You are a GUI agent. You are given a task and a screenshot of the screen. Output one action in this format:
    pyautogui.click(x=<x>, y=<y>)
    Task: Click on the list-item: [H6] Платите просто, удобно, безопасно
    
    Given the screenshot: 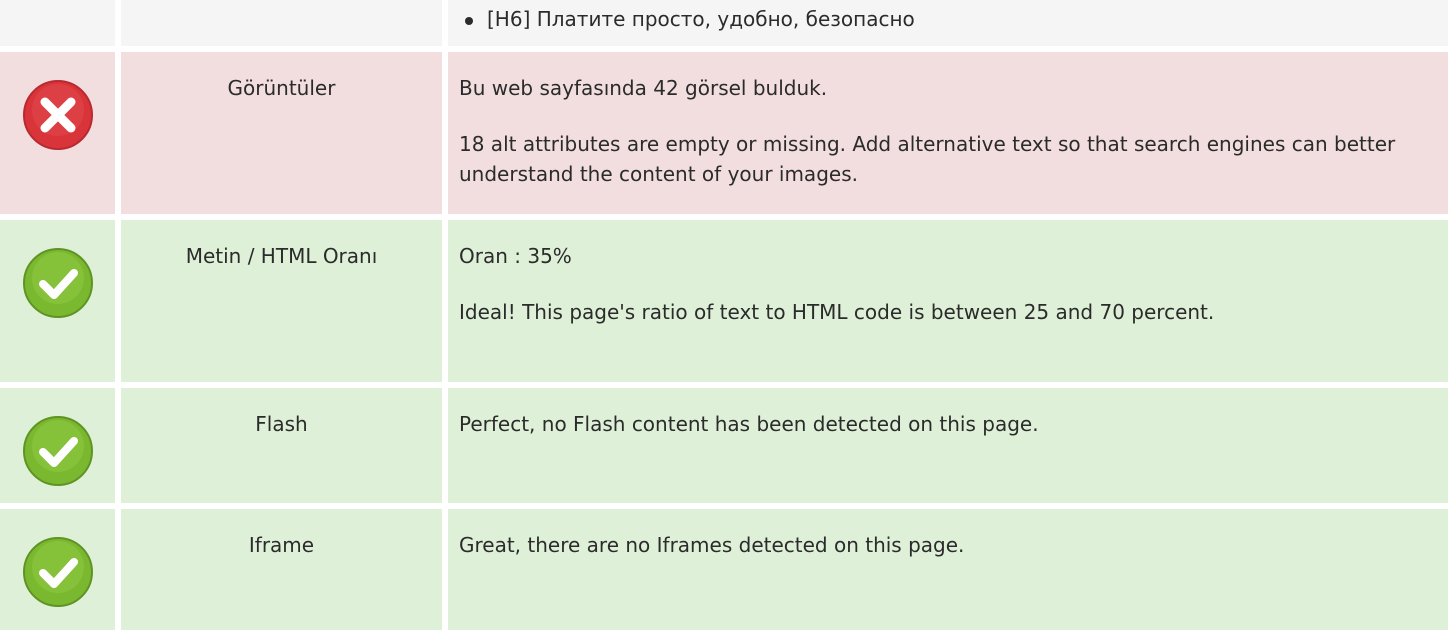 What is the action you would take?
    pyautogui.click(x=933, y=19)
    